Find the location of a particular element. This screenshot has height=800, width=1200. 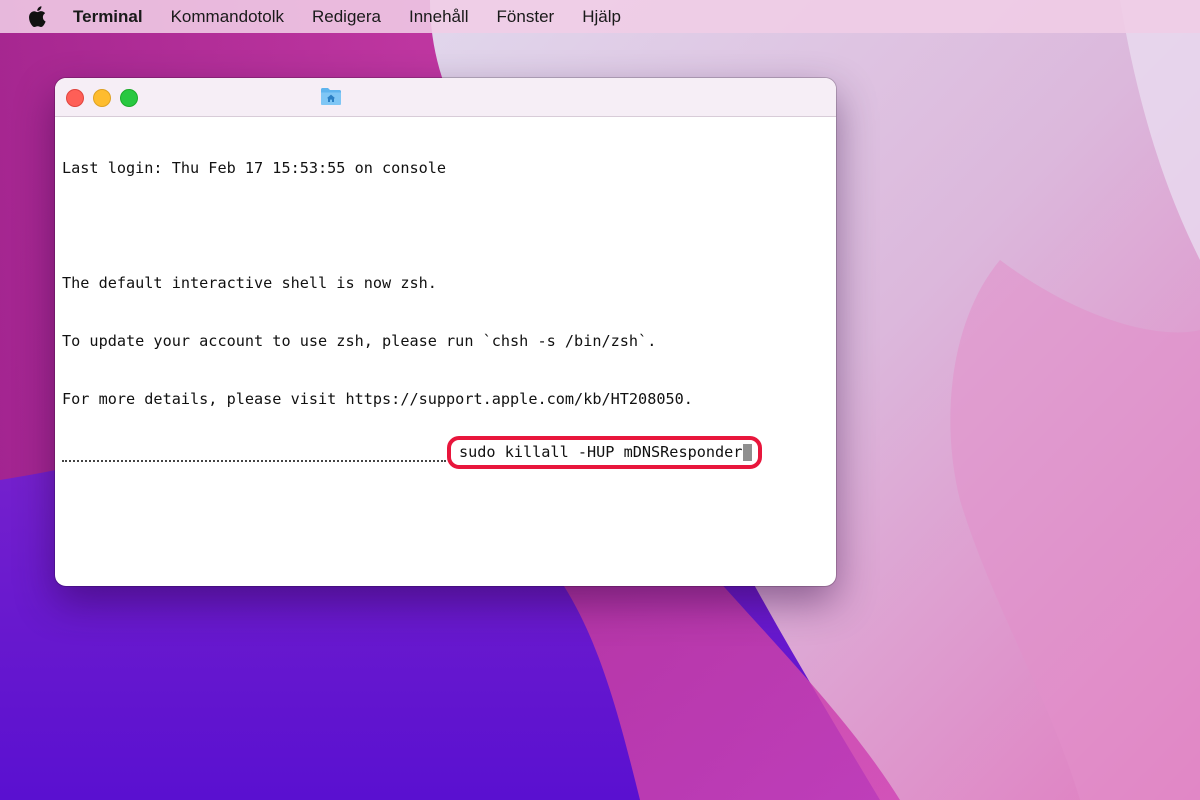

prompt-line: sudo killall -HUP mDNSResponder is located at coordinates (447, 453).